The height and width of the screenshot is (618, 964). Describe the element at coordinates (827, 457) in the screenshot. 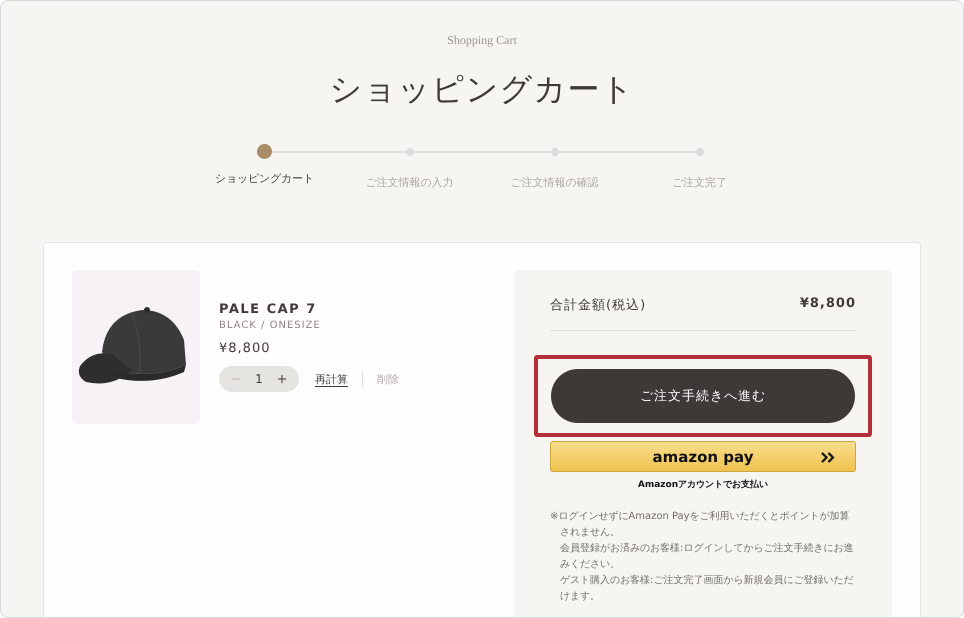

I see `double-chevron-icon` at that location.